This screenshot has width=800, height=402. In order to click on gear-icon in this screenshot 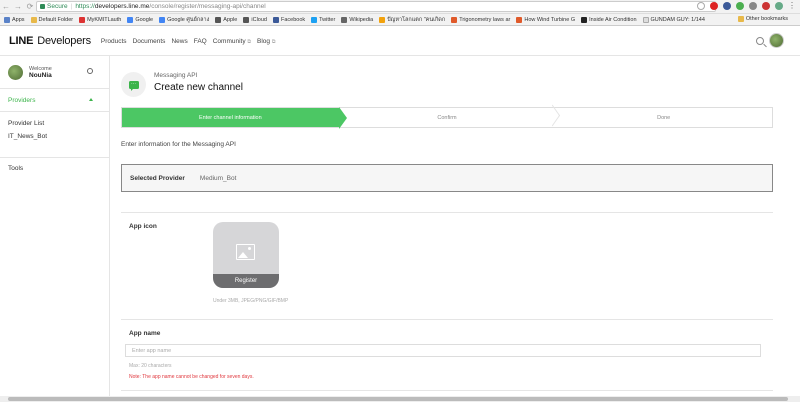, I will do `click(90, 71)`.